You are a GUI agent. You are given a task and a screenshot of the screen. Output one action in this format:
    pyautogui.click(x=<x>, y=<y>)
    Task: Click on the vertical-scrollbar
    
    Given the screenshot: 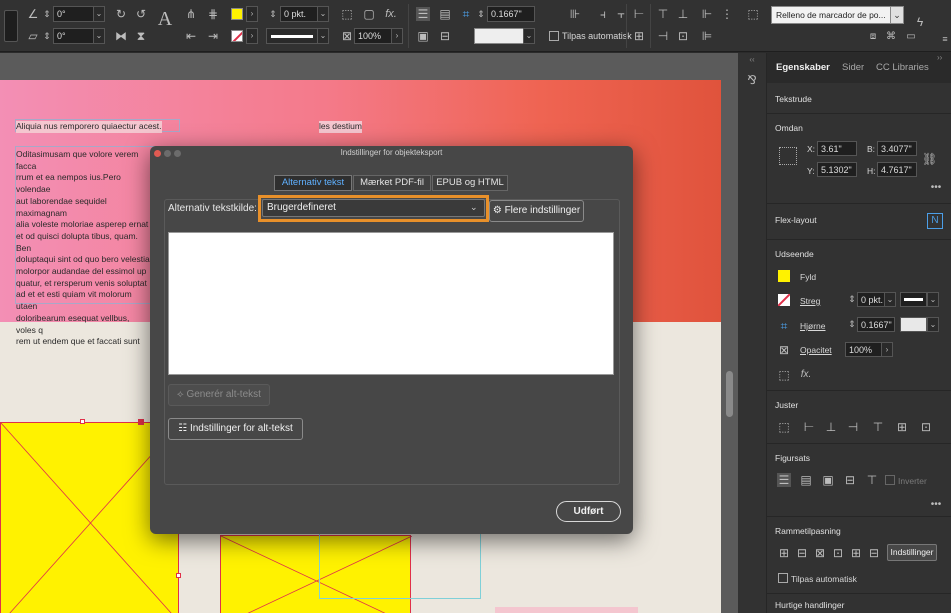 What is the action you would take?
    pyautogui.click(x=729, y=394)
    